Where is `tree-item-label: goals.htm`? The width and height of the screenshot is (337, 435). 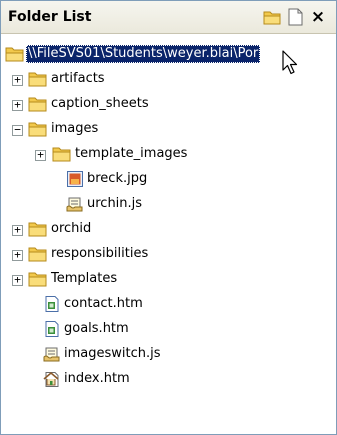
tree-item-label: goals.htm is located at coordinates (96, 328).